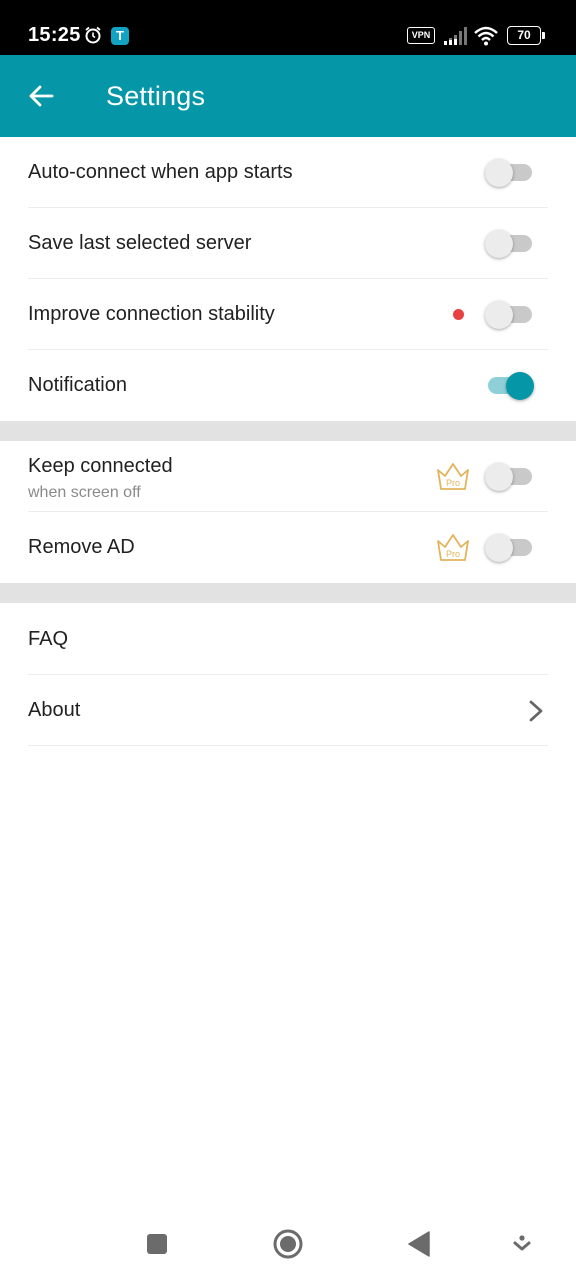  Describe the element at coordinates (486, 36) in the screenshot. I see `wifi-icon` at that location.